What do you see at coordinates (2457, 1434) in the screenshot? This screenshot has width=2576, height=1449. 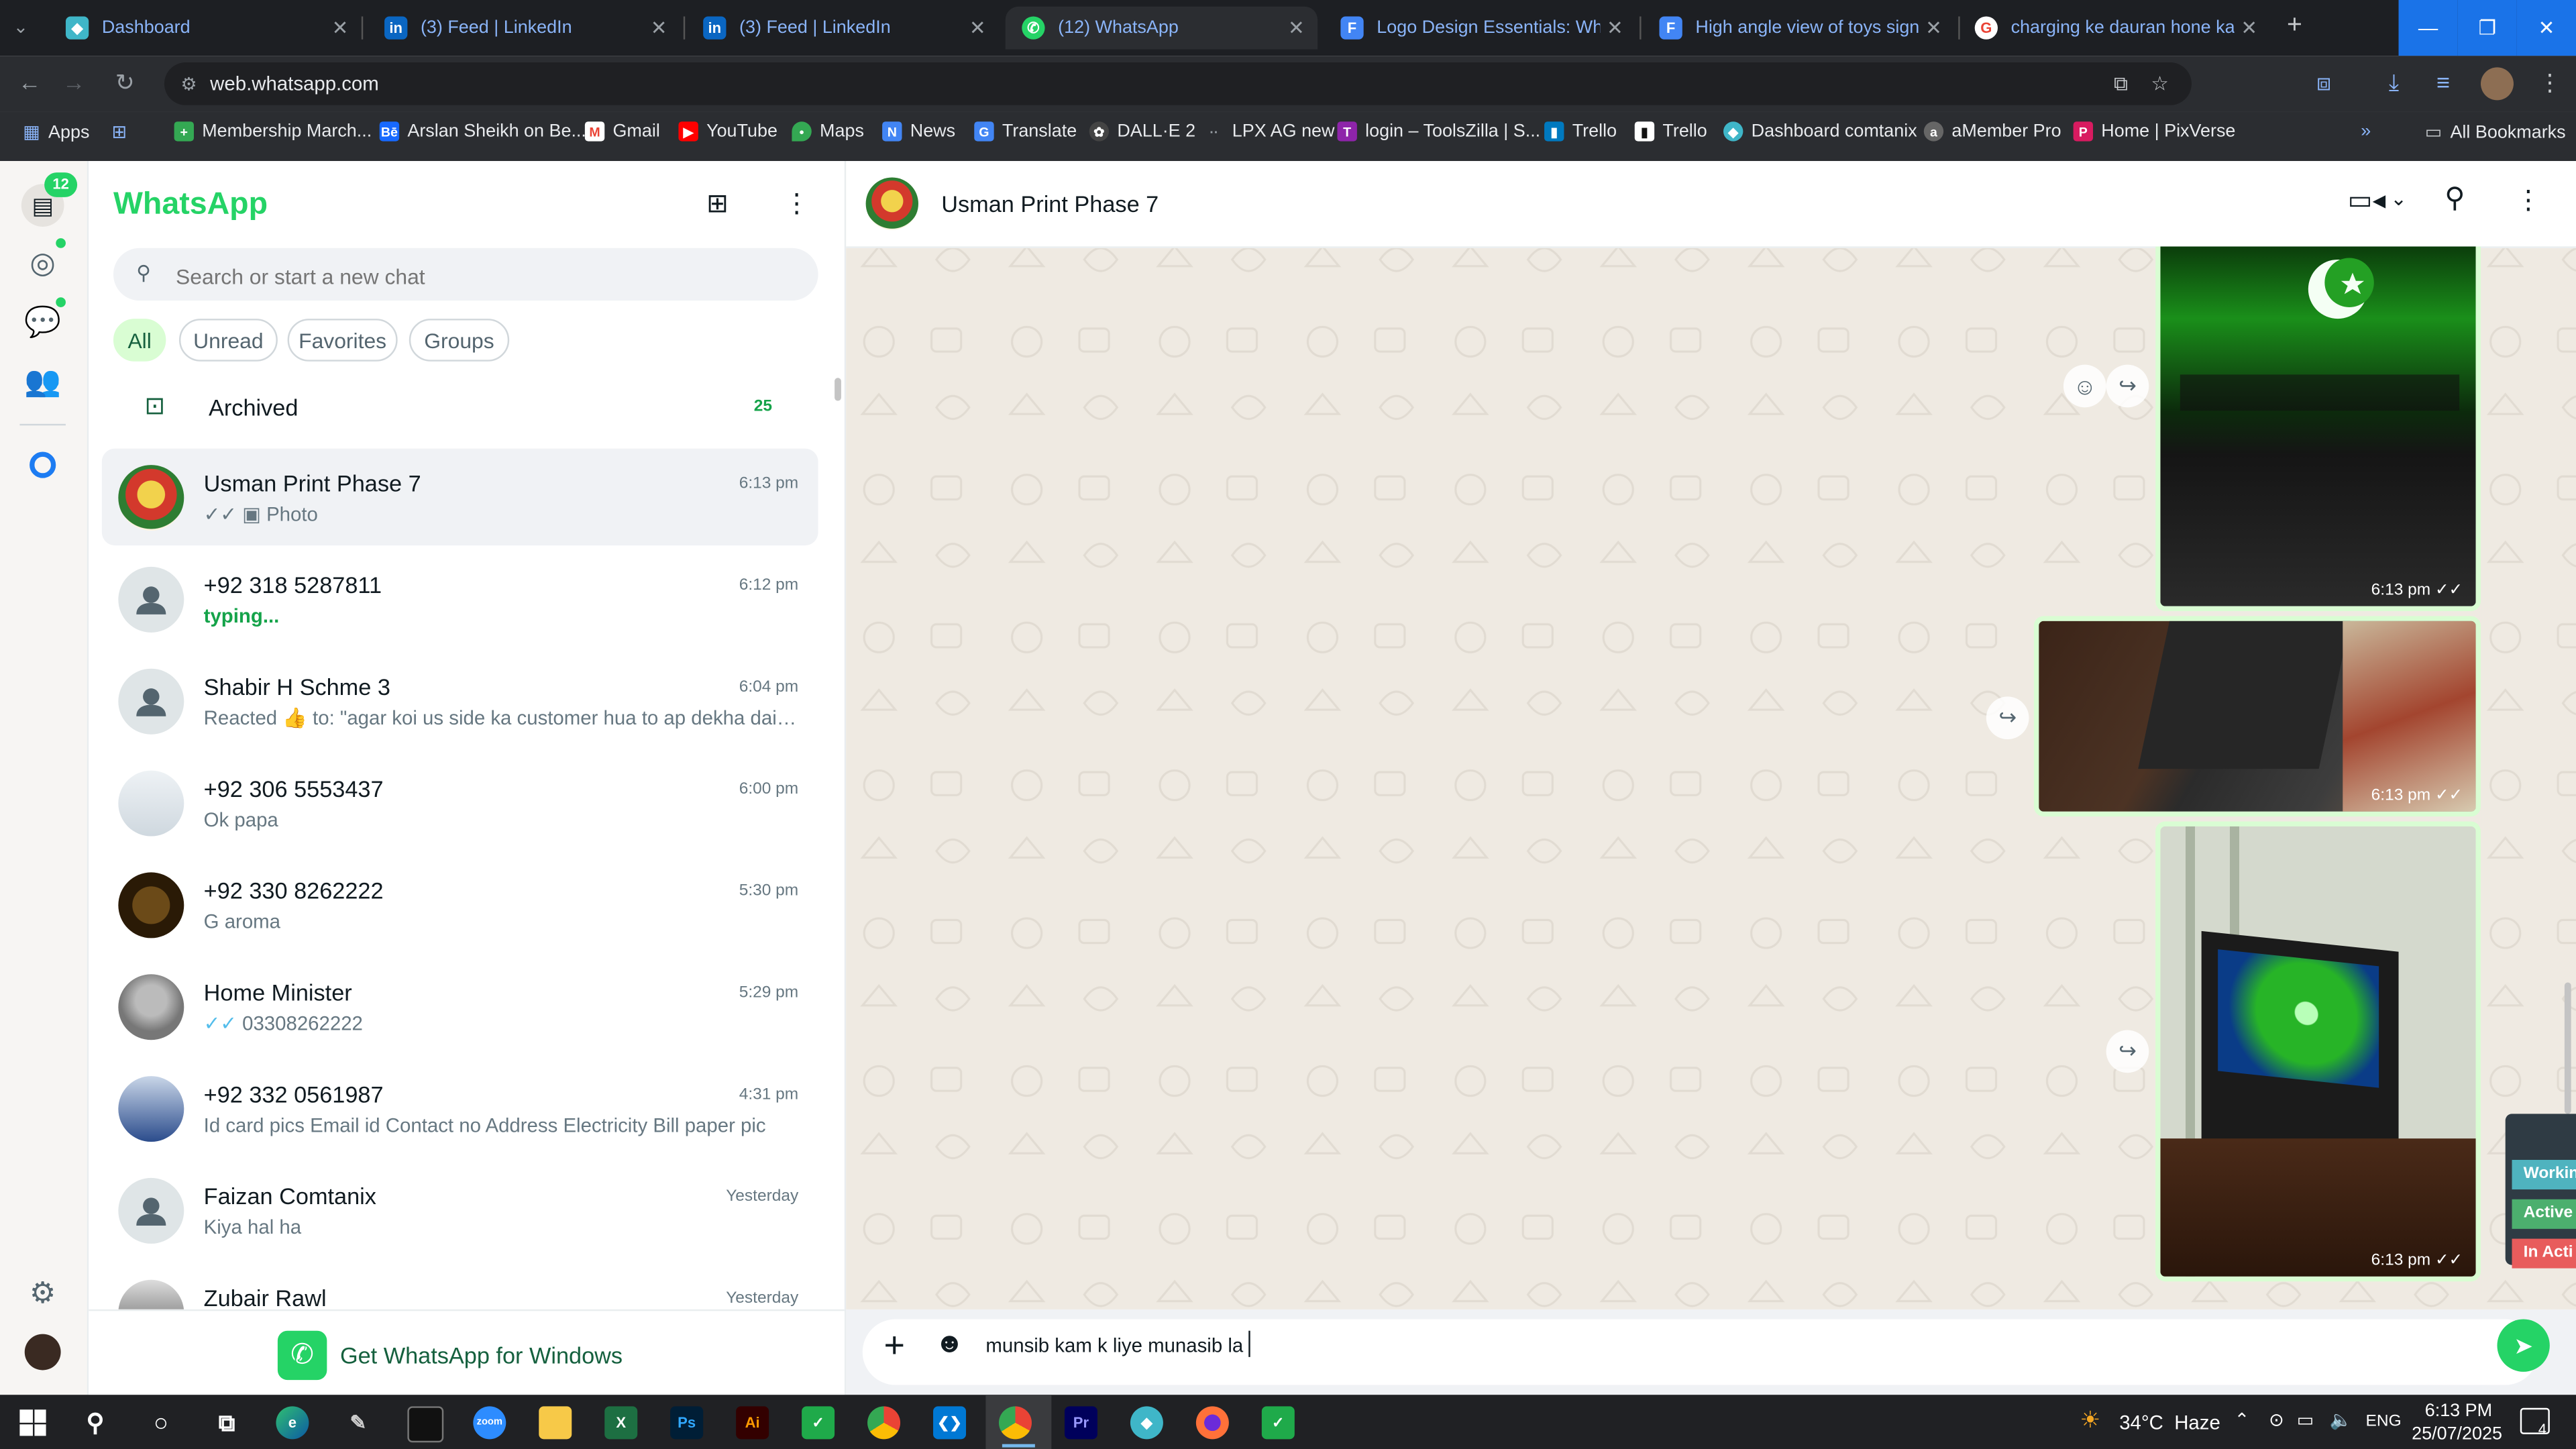 I see `clock-date: 25/07/2025` at bounding box center [2457, 1434].